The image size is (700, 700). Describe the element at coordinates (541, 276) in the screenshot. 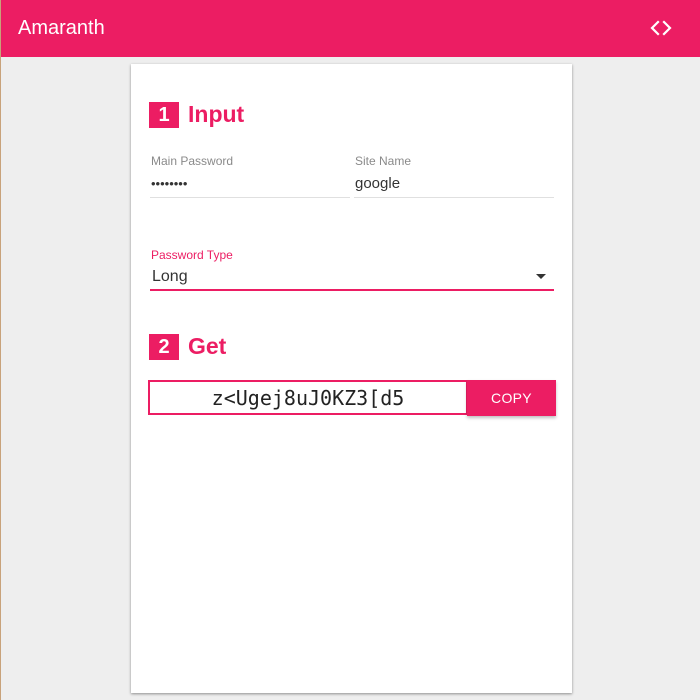

I see `dropdown-arrow-icon` at that location.